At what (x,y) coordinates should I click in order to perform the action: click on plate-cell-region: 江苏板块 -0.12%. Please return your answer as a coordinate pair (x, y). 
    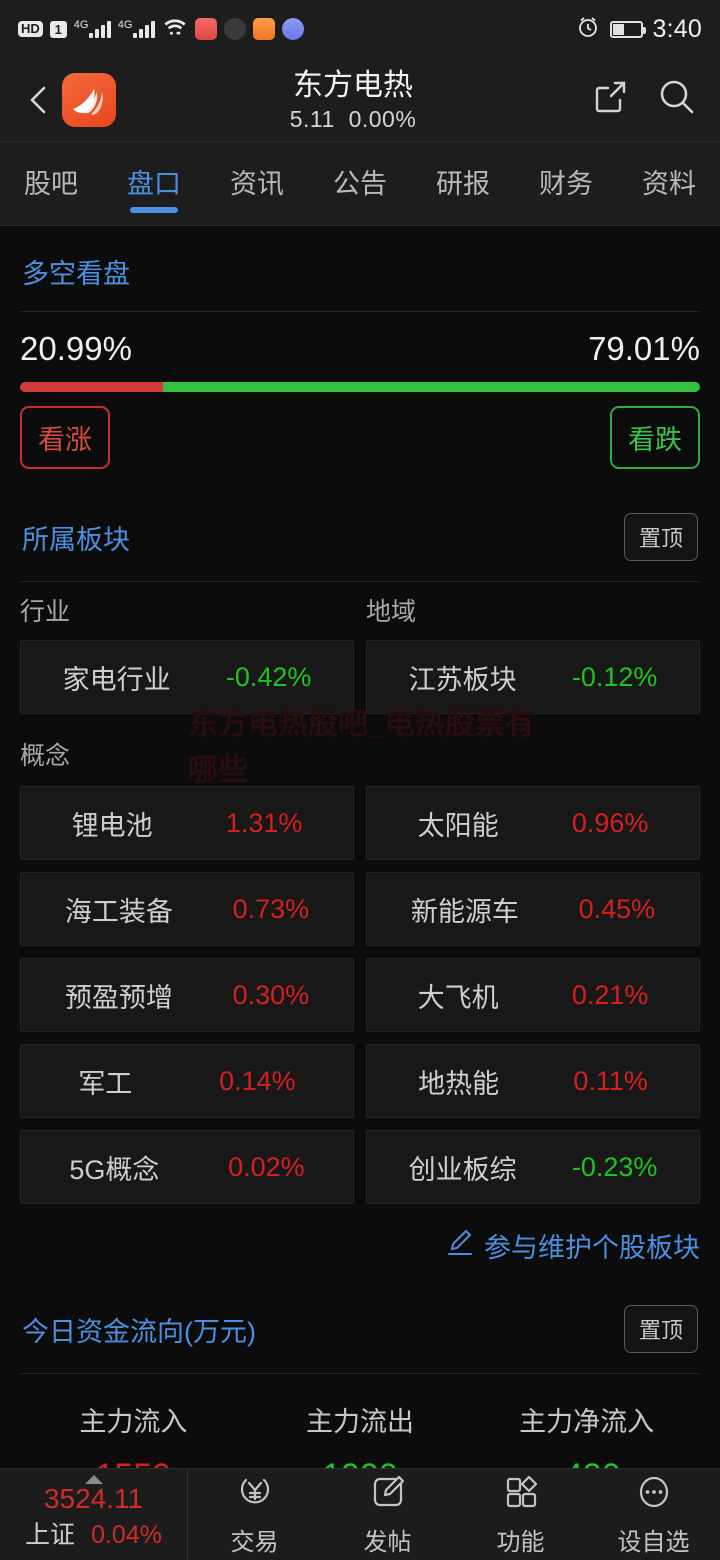
    Looking at the image, I should click on (533, 677).